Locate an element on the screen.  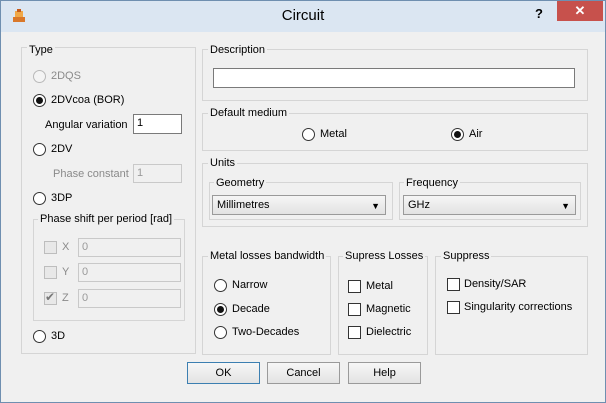
radio-2dv is located at coordinates (39, 149).